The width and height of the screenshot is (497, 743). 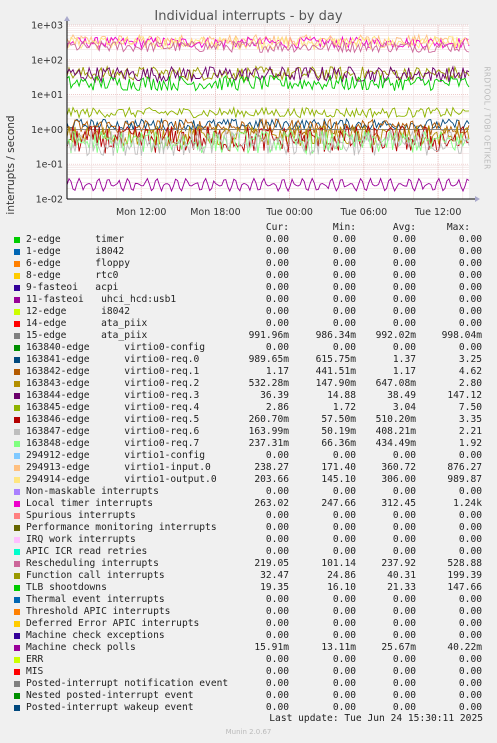 What do you see at coordinates (470, 383) in the screenshot?
I see `legend-max-value: 2.80` at bounding box center [470, 383].